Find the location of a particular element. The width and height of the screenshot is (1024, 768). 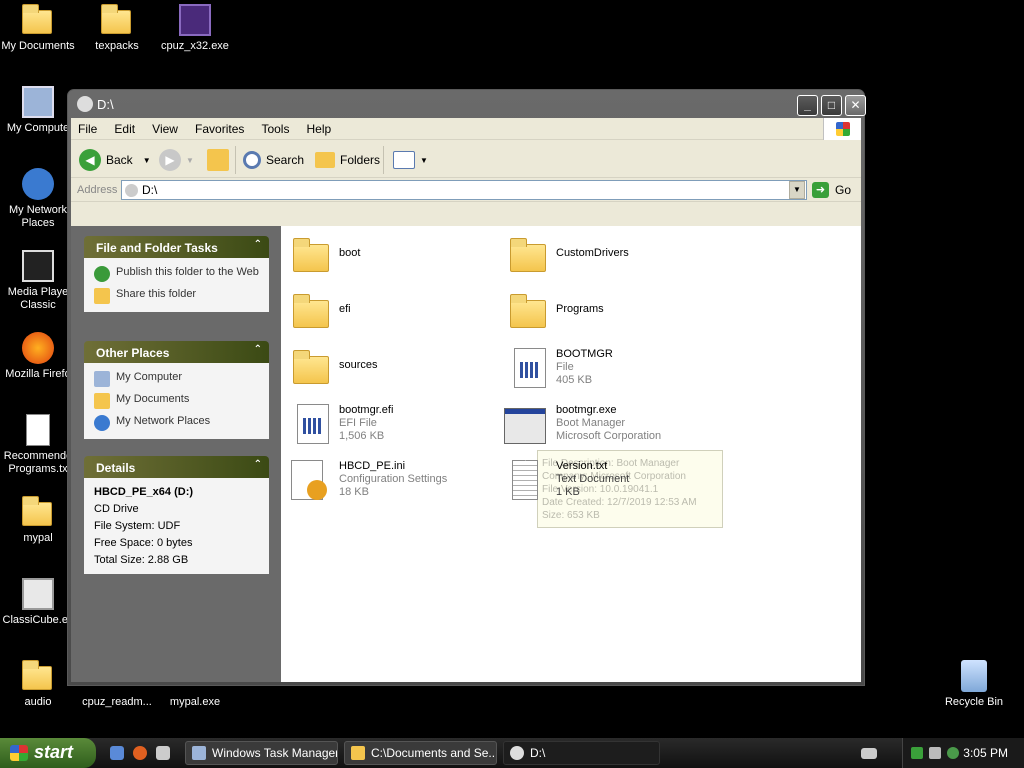

text-document-icon is located at coordinates (529, 480).